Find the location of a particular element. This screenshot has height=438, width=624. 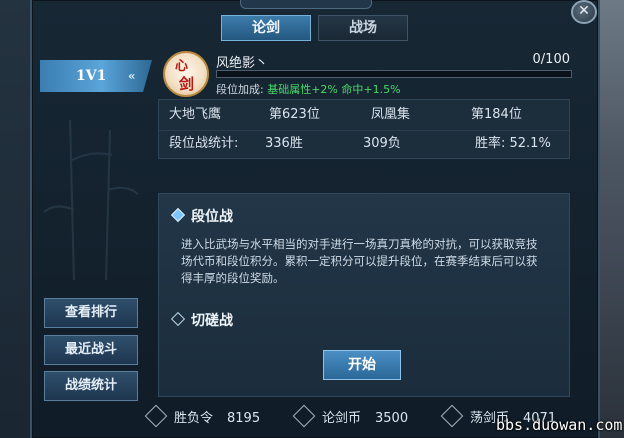

table-row: 段位战统计: 336胜 309负 胜率: 52.1% is located at coordinates (364, 143).